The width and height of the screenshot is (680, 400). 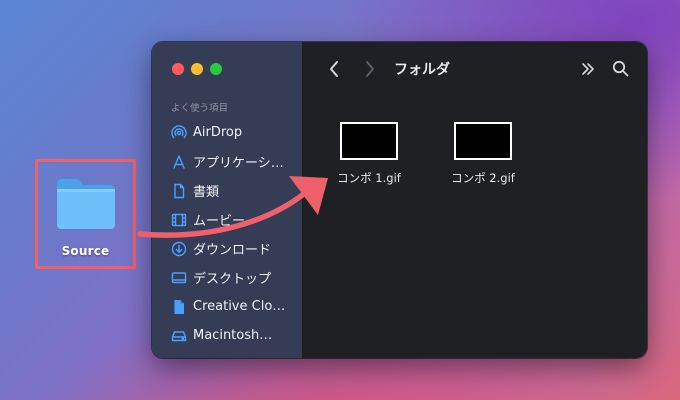 What do you see at coordinates (218, 132) in the screenshot?
I see `sidebar-item-label: AirDrop` at bounding box center [218, 132].